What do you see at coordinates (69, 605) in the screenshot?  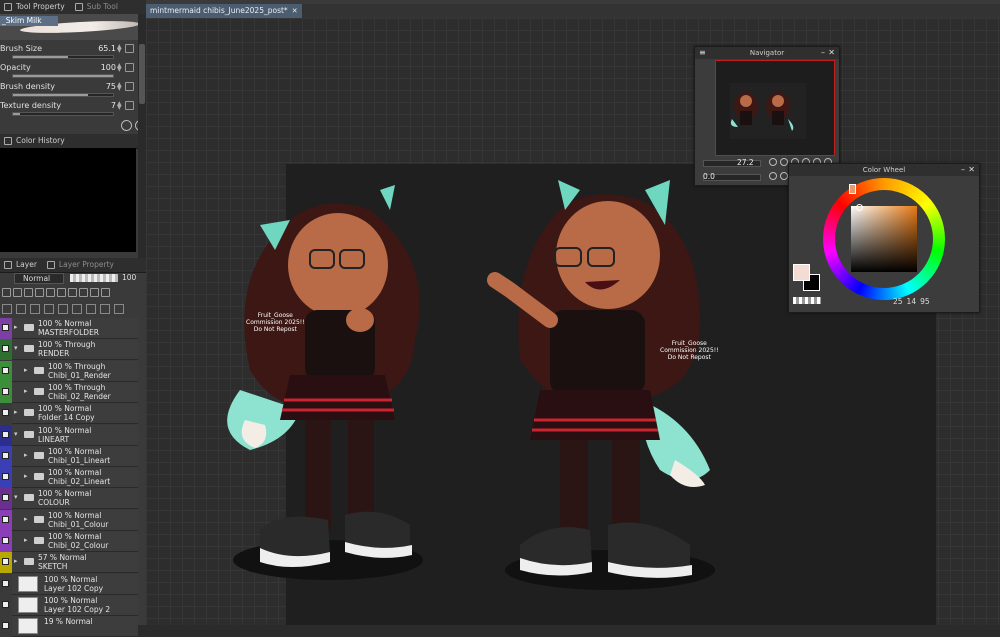 I see `layer-row: 100 % Normal Layer 102 Copy 2` at bounding box center [69, 605].